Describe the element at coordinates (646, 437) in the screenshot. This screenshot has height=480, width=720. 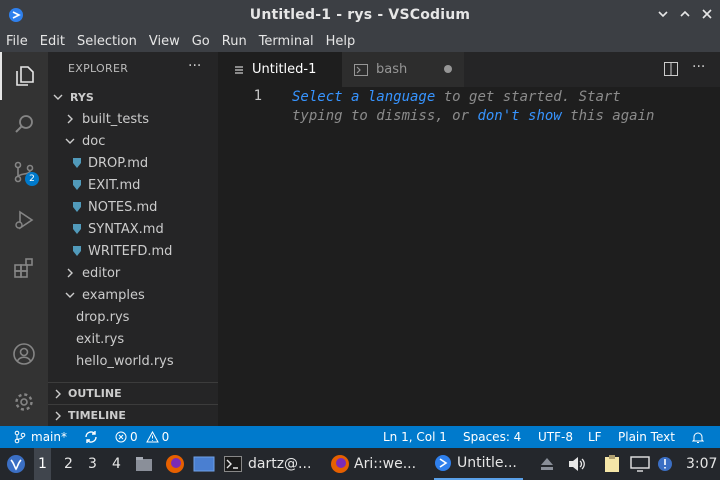
I see `language-mode: Plain Text` at that location.